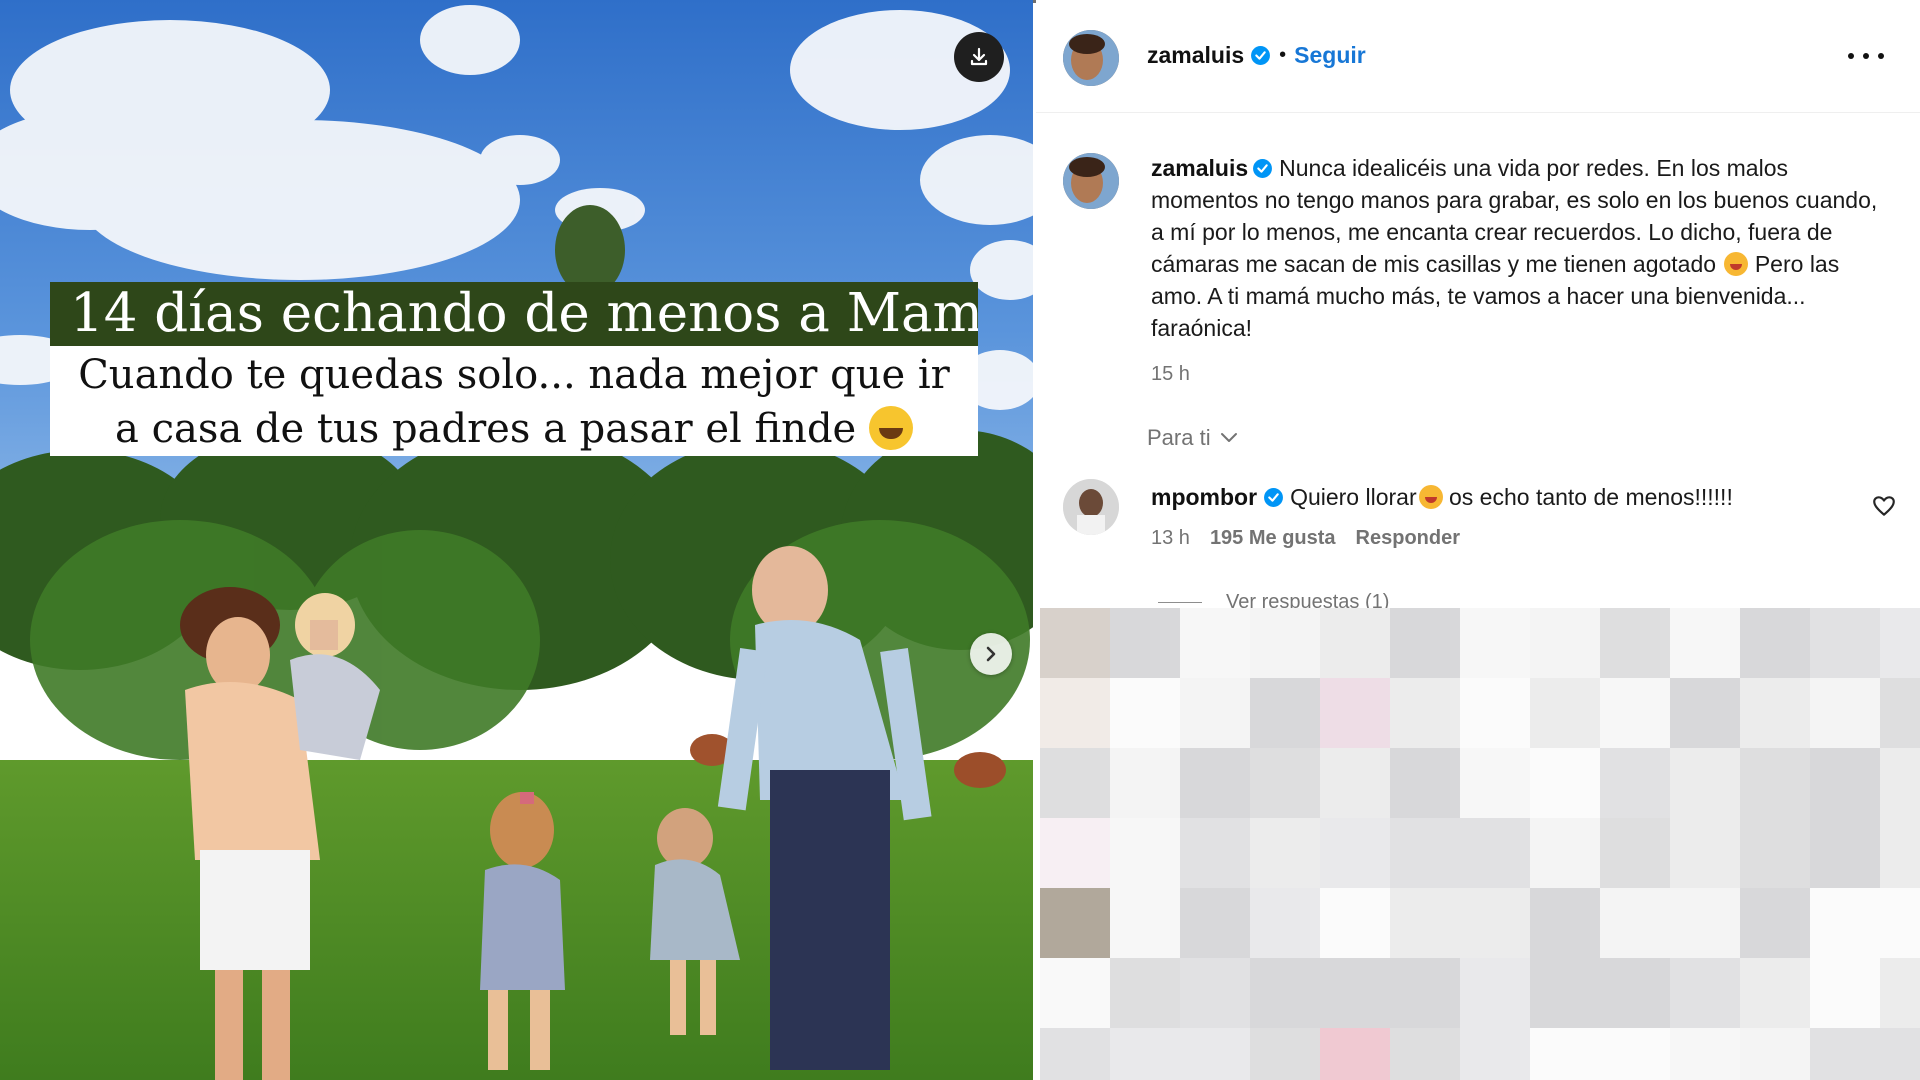 This screenshot has width=1920, height=1080. Describe the element at coordinates (1195, 55) in the screenshot. I see `header-username: zamaluis` at that location.